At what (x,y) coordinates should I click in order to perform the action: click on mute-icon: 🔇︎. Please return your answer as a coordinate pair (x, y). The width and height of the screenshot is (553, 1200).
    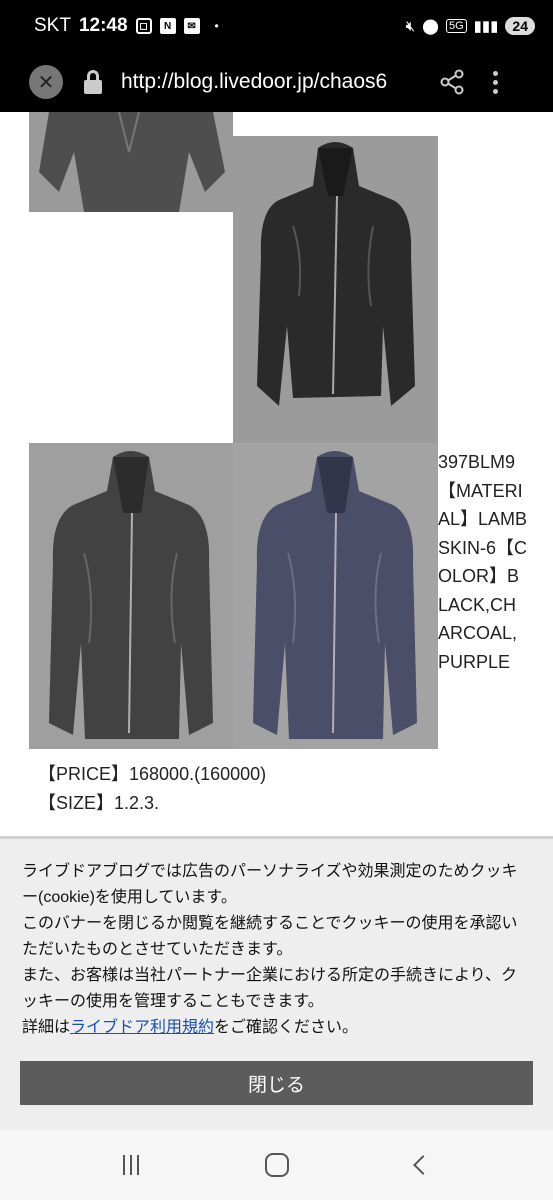
    Looking at the image, I should click on (410, 26).